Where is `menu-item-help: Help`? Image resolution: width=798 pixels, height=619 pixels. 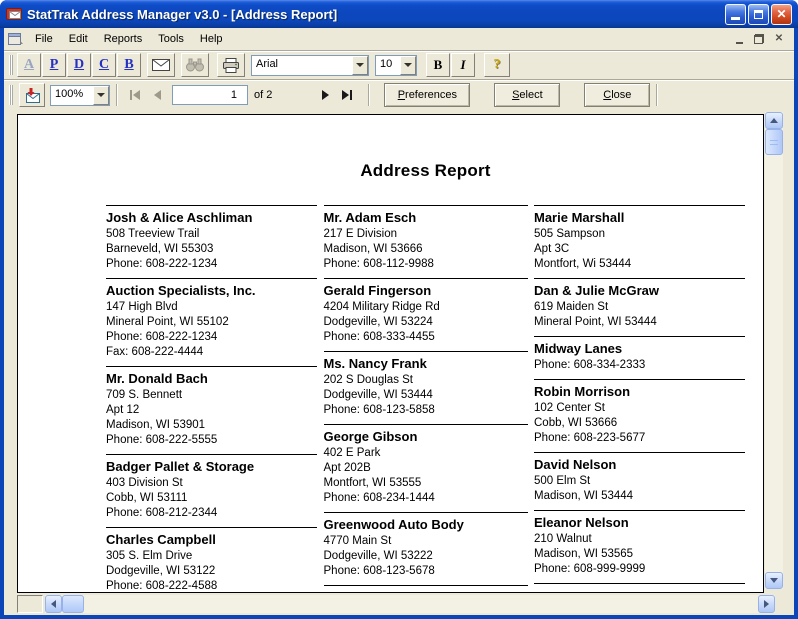 menu-item-help: Help is located at coordinates (211, 39).